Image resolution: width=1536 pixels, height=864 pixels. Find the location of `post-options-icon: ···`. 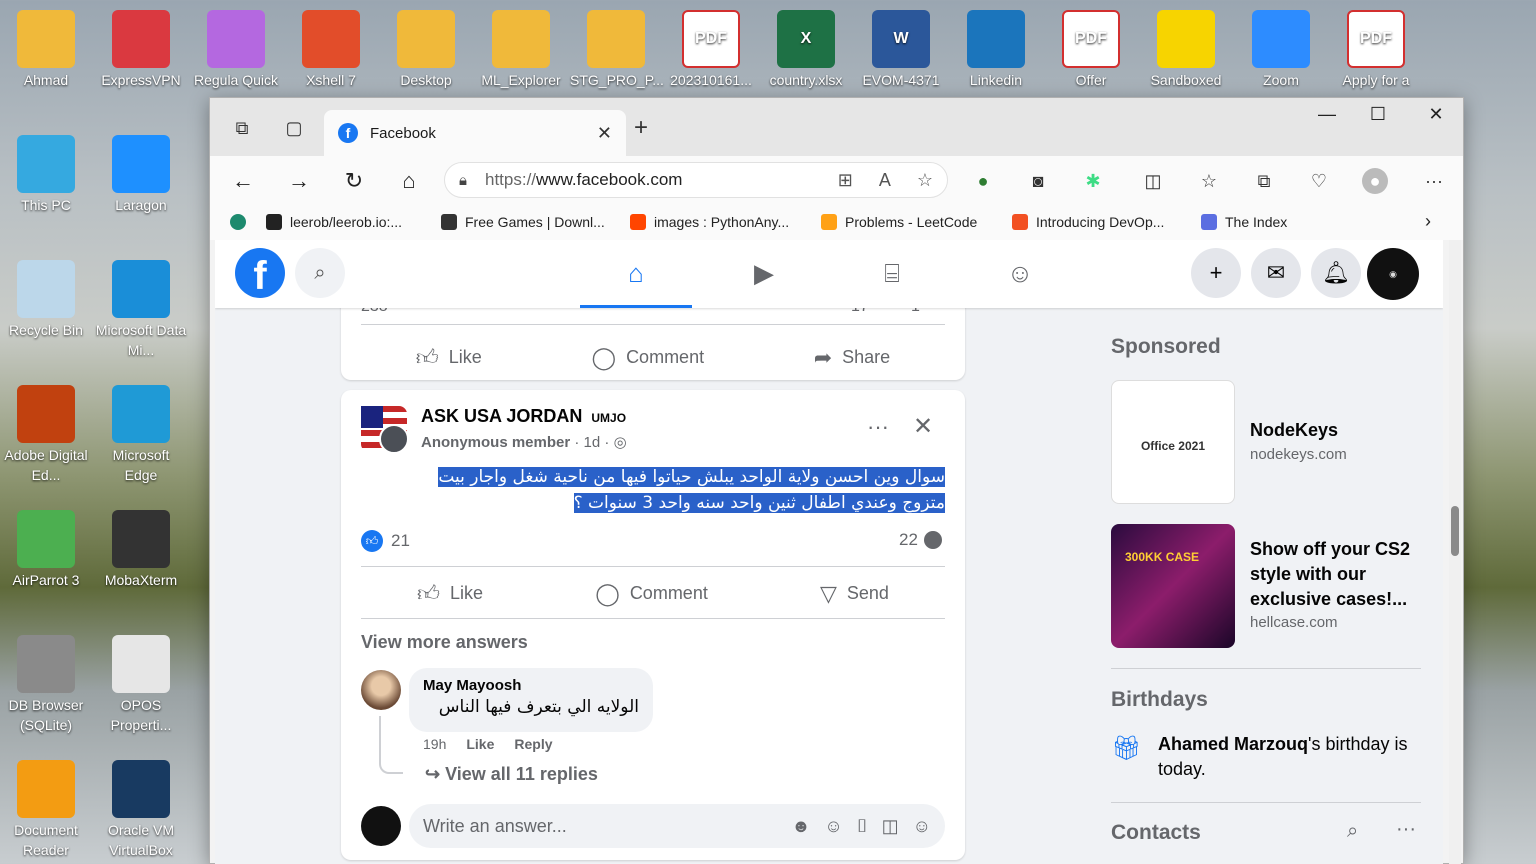

post-options-icon: ··· is located at coordinates (878, 427).